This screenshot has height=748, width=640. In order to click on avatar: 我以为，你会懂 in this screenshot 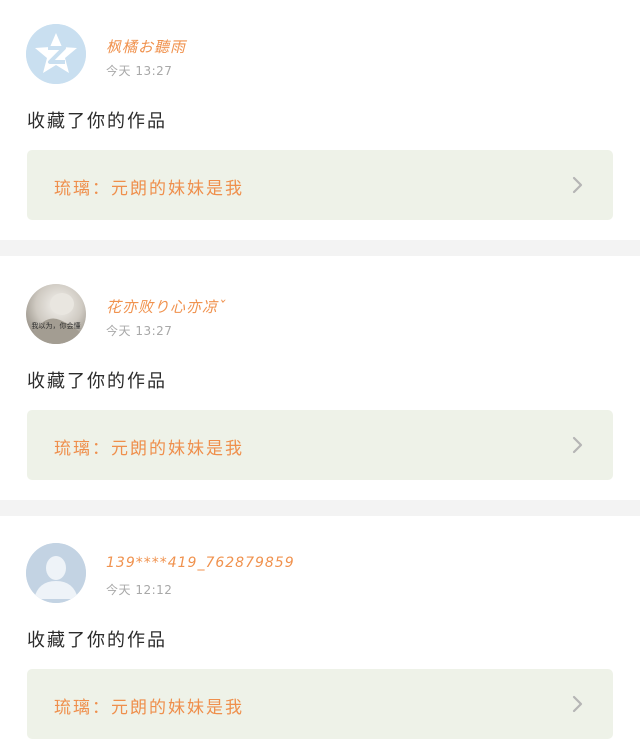, I will do `click(56, 314)`.